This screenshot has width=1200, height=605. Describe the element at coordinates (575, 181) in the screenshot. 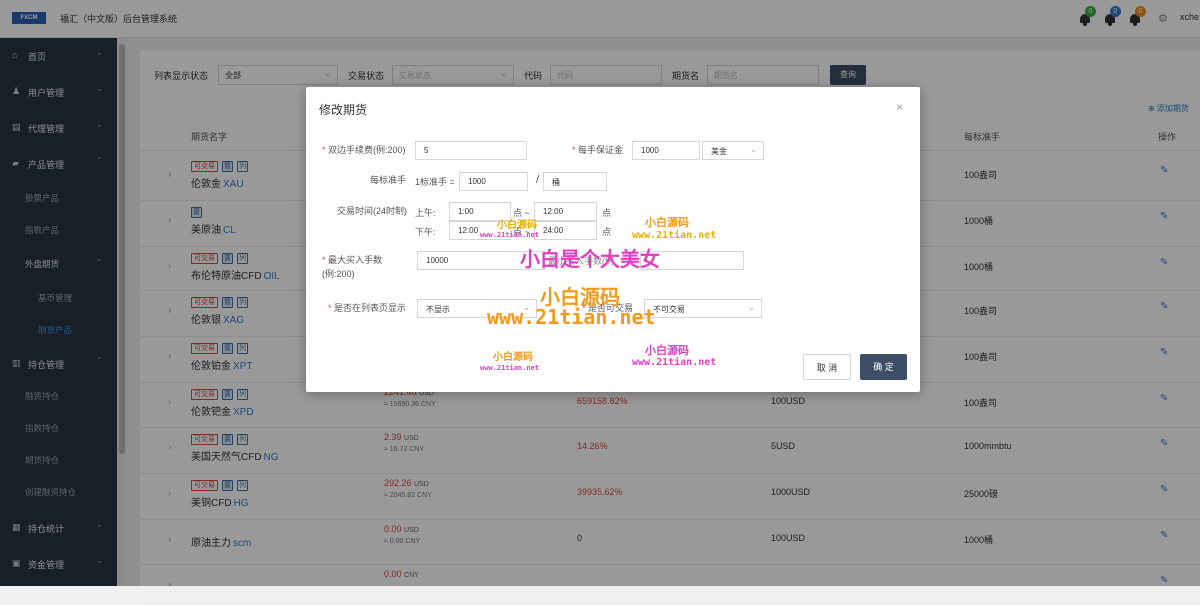

I see `standard-unit-input: 桶` at that location.